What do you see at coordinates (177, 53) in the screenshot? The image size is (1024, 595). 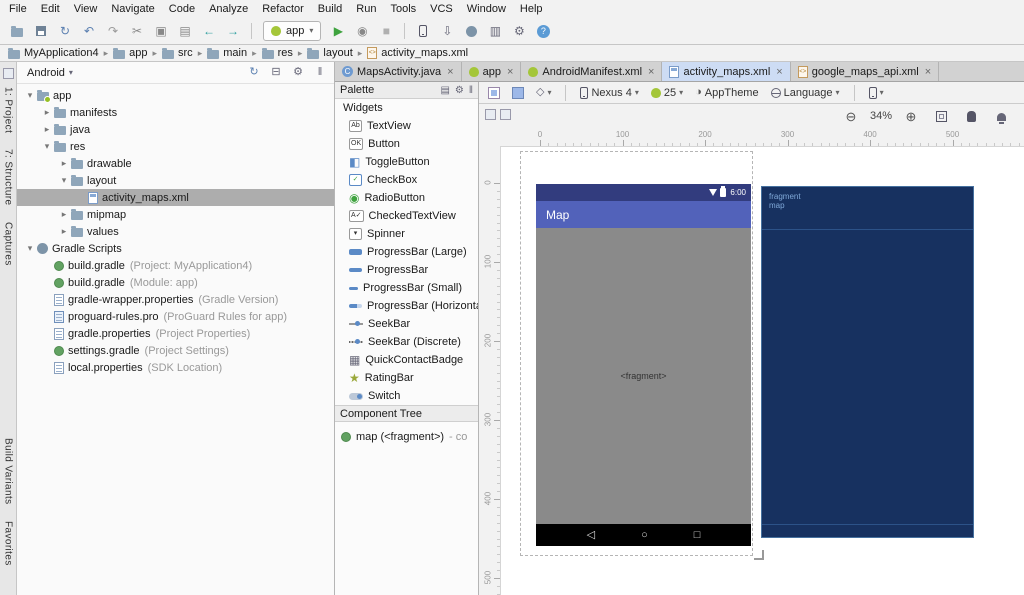 I see `breadcrumb-item: src` at bounding box center [177, 53].